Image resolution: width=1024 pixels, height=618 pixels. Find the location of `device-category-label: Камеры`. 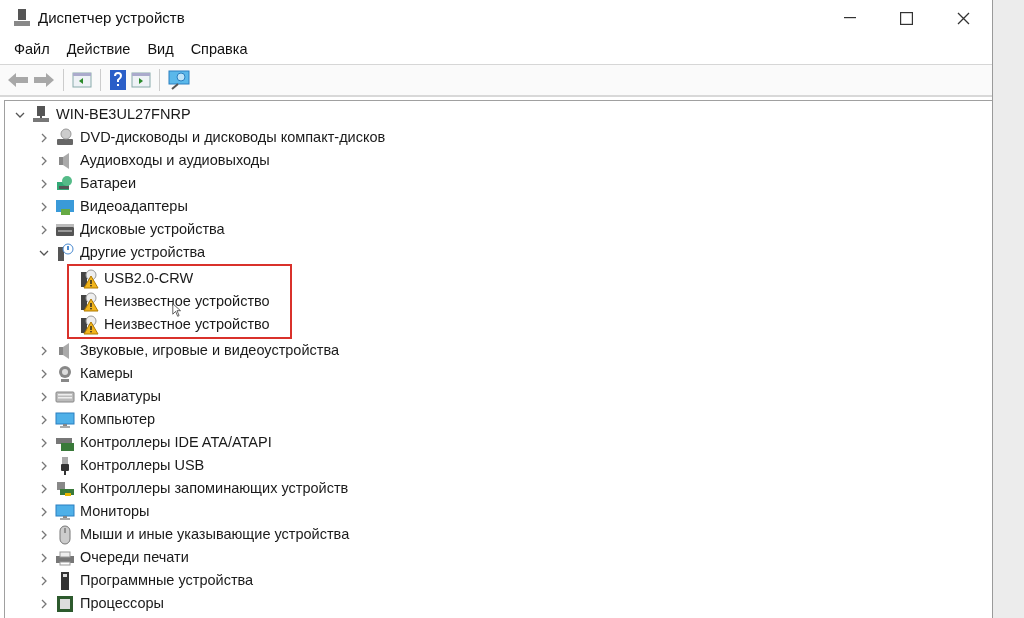

device-category-label: Камеры is located at coordinates (107, 373).